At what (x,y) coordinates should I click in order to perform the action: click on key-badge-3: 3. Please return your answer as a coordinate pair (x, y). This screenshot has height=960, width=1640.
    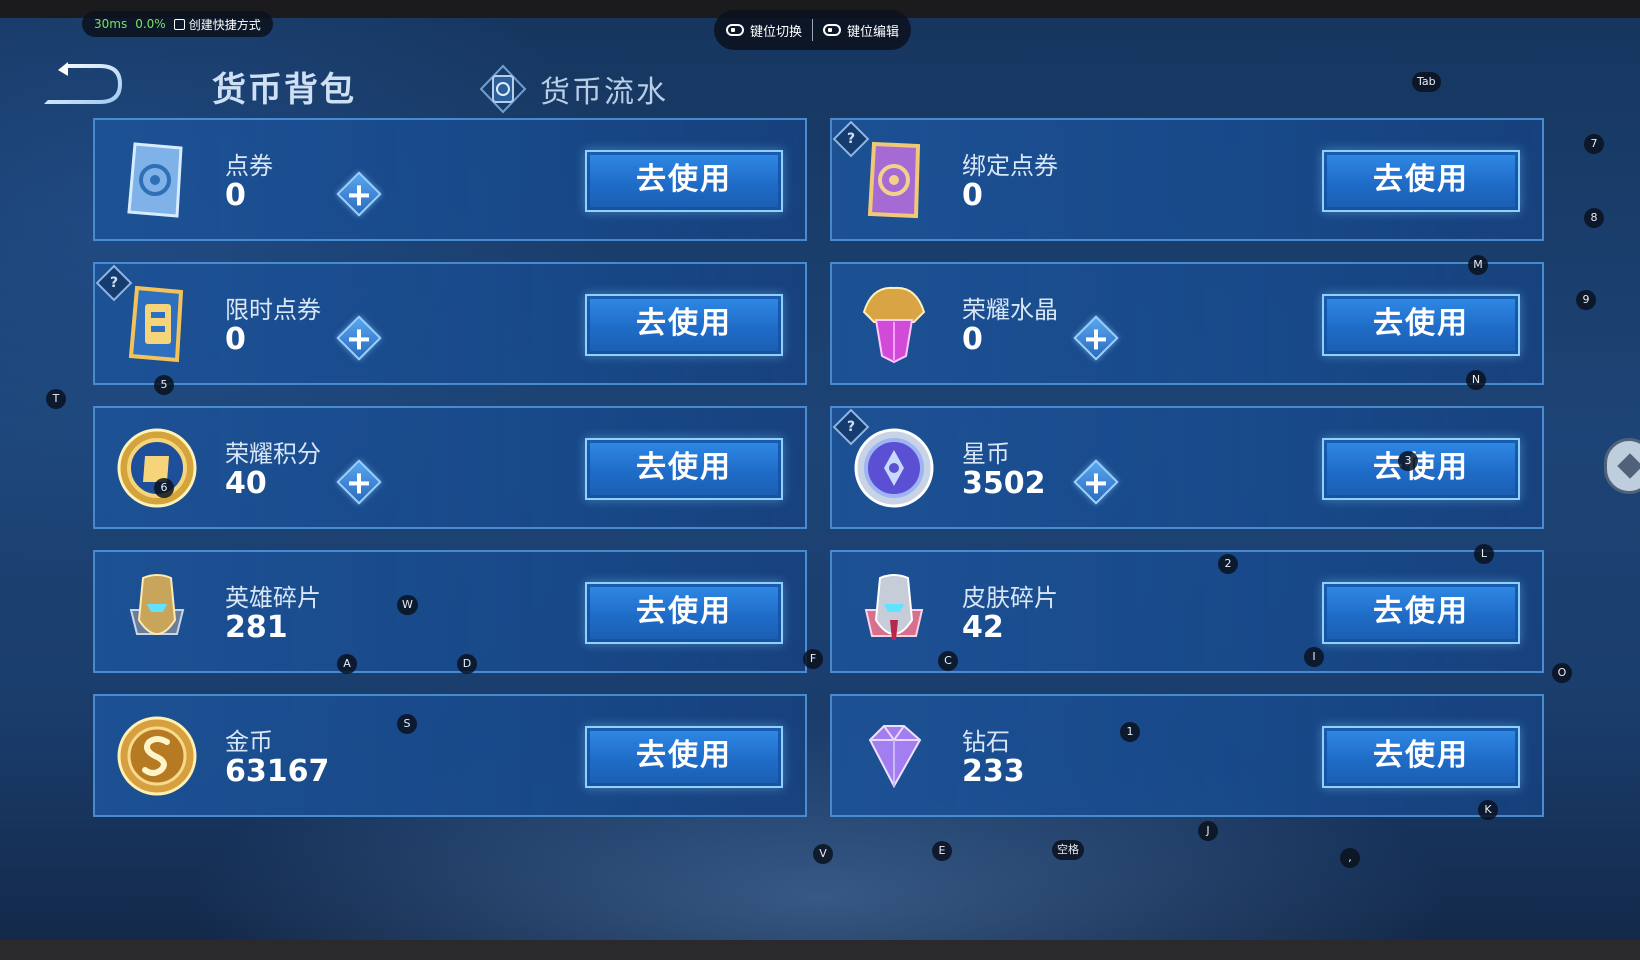
    Looking at the image, I should click on (1408, 461).